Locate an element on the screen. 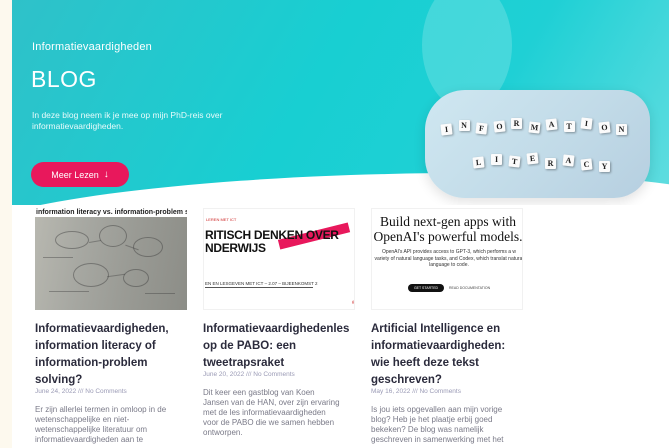 The image size is (669, 448). letter-tile: F is located at coordinates (481, 128).